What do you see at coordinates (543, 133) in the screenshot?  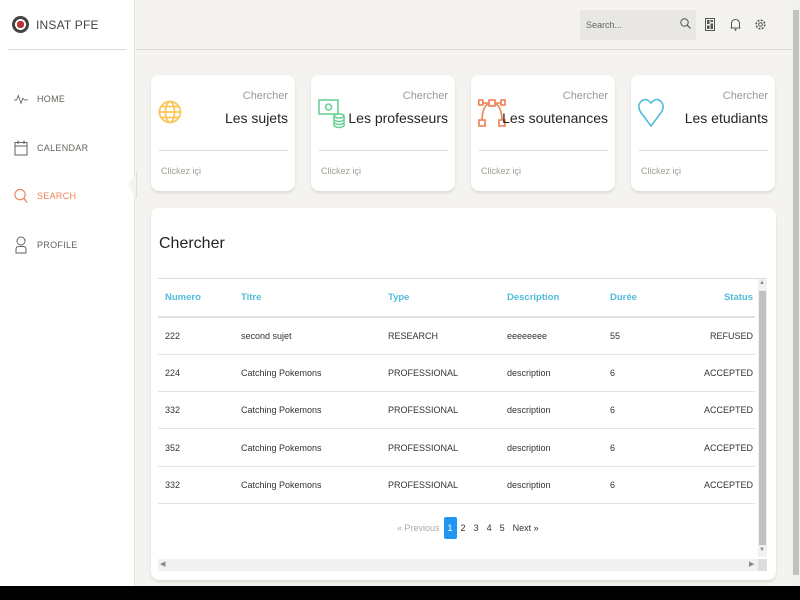 I see `card-soutenances: Chercher Les soutenances Clickez içi` at bounding box center [543, 133].